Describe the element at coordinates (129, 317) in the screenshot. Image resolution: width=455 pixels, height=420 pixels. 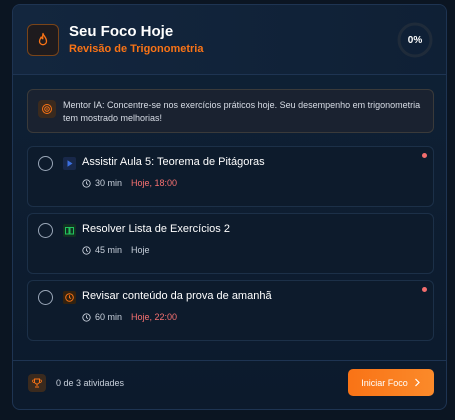
I see `task-meta: 60 min Hoje, 22:00` at that location.